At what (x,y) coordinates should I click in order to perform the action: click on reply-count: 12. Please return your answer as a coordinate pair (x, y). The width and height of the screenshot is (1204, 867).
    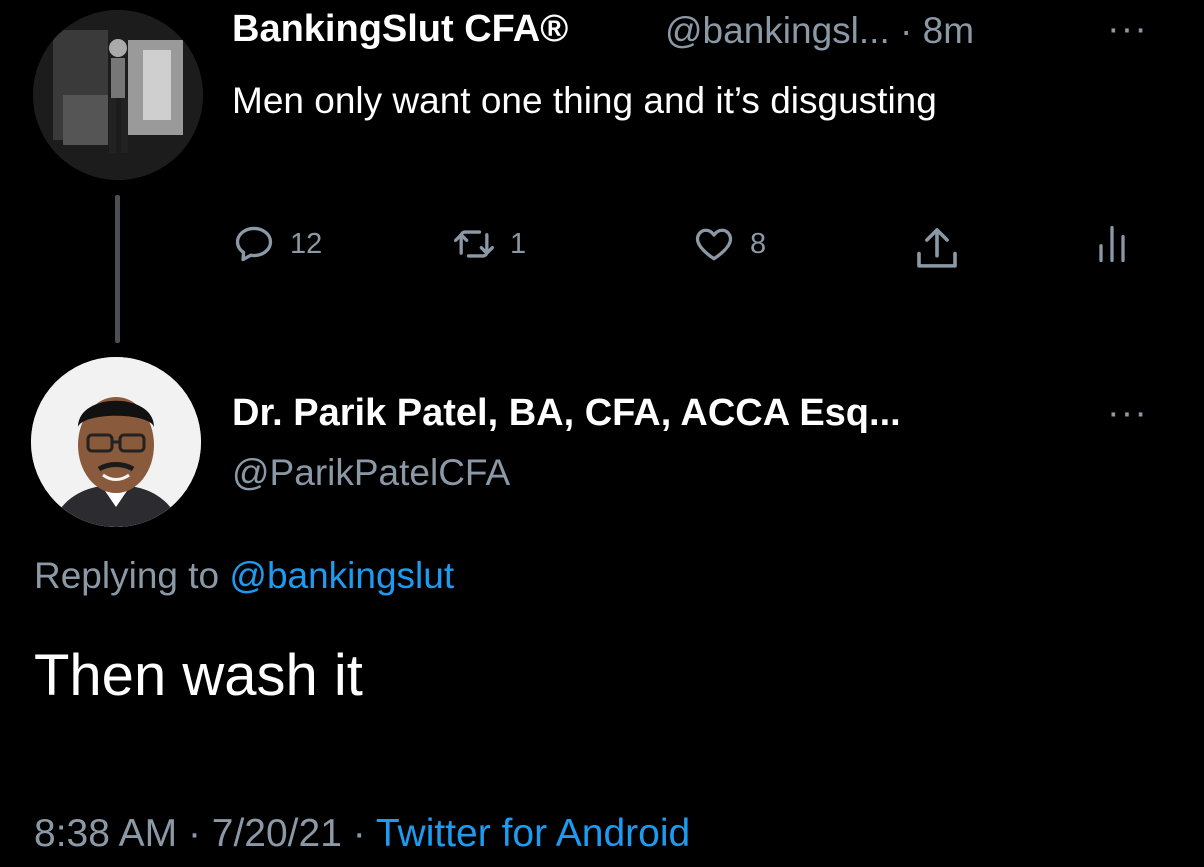
    Looking at the image, I should click on (306, 243).